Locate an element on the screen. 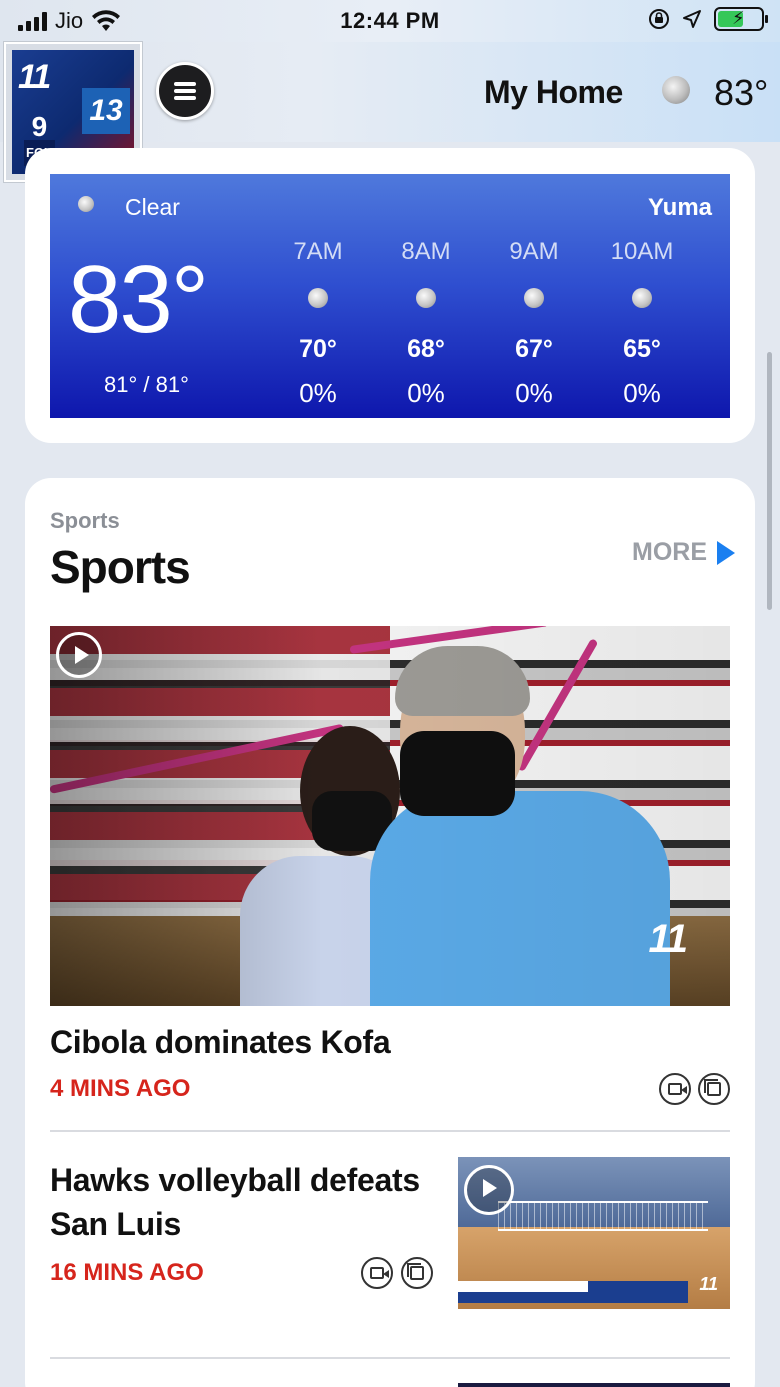  story-headline: Cibola dominates Kofa is located at coordinates (220, 1042).